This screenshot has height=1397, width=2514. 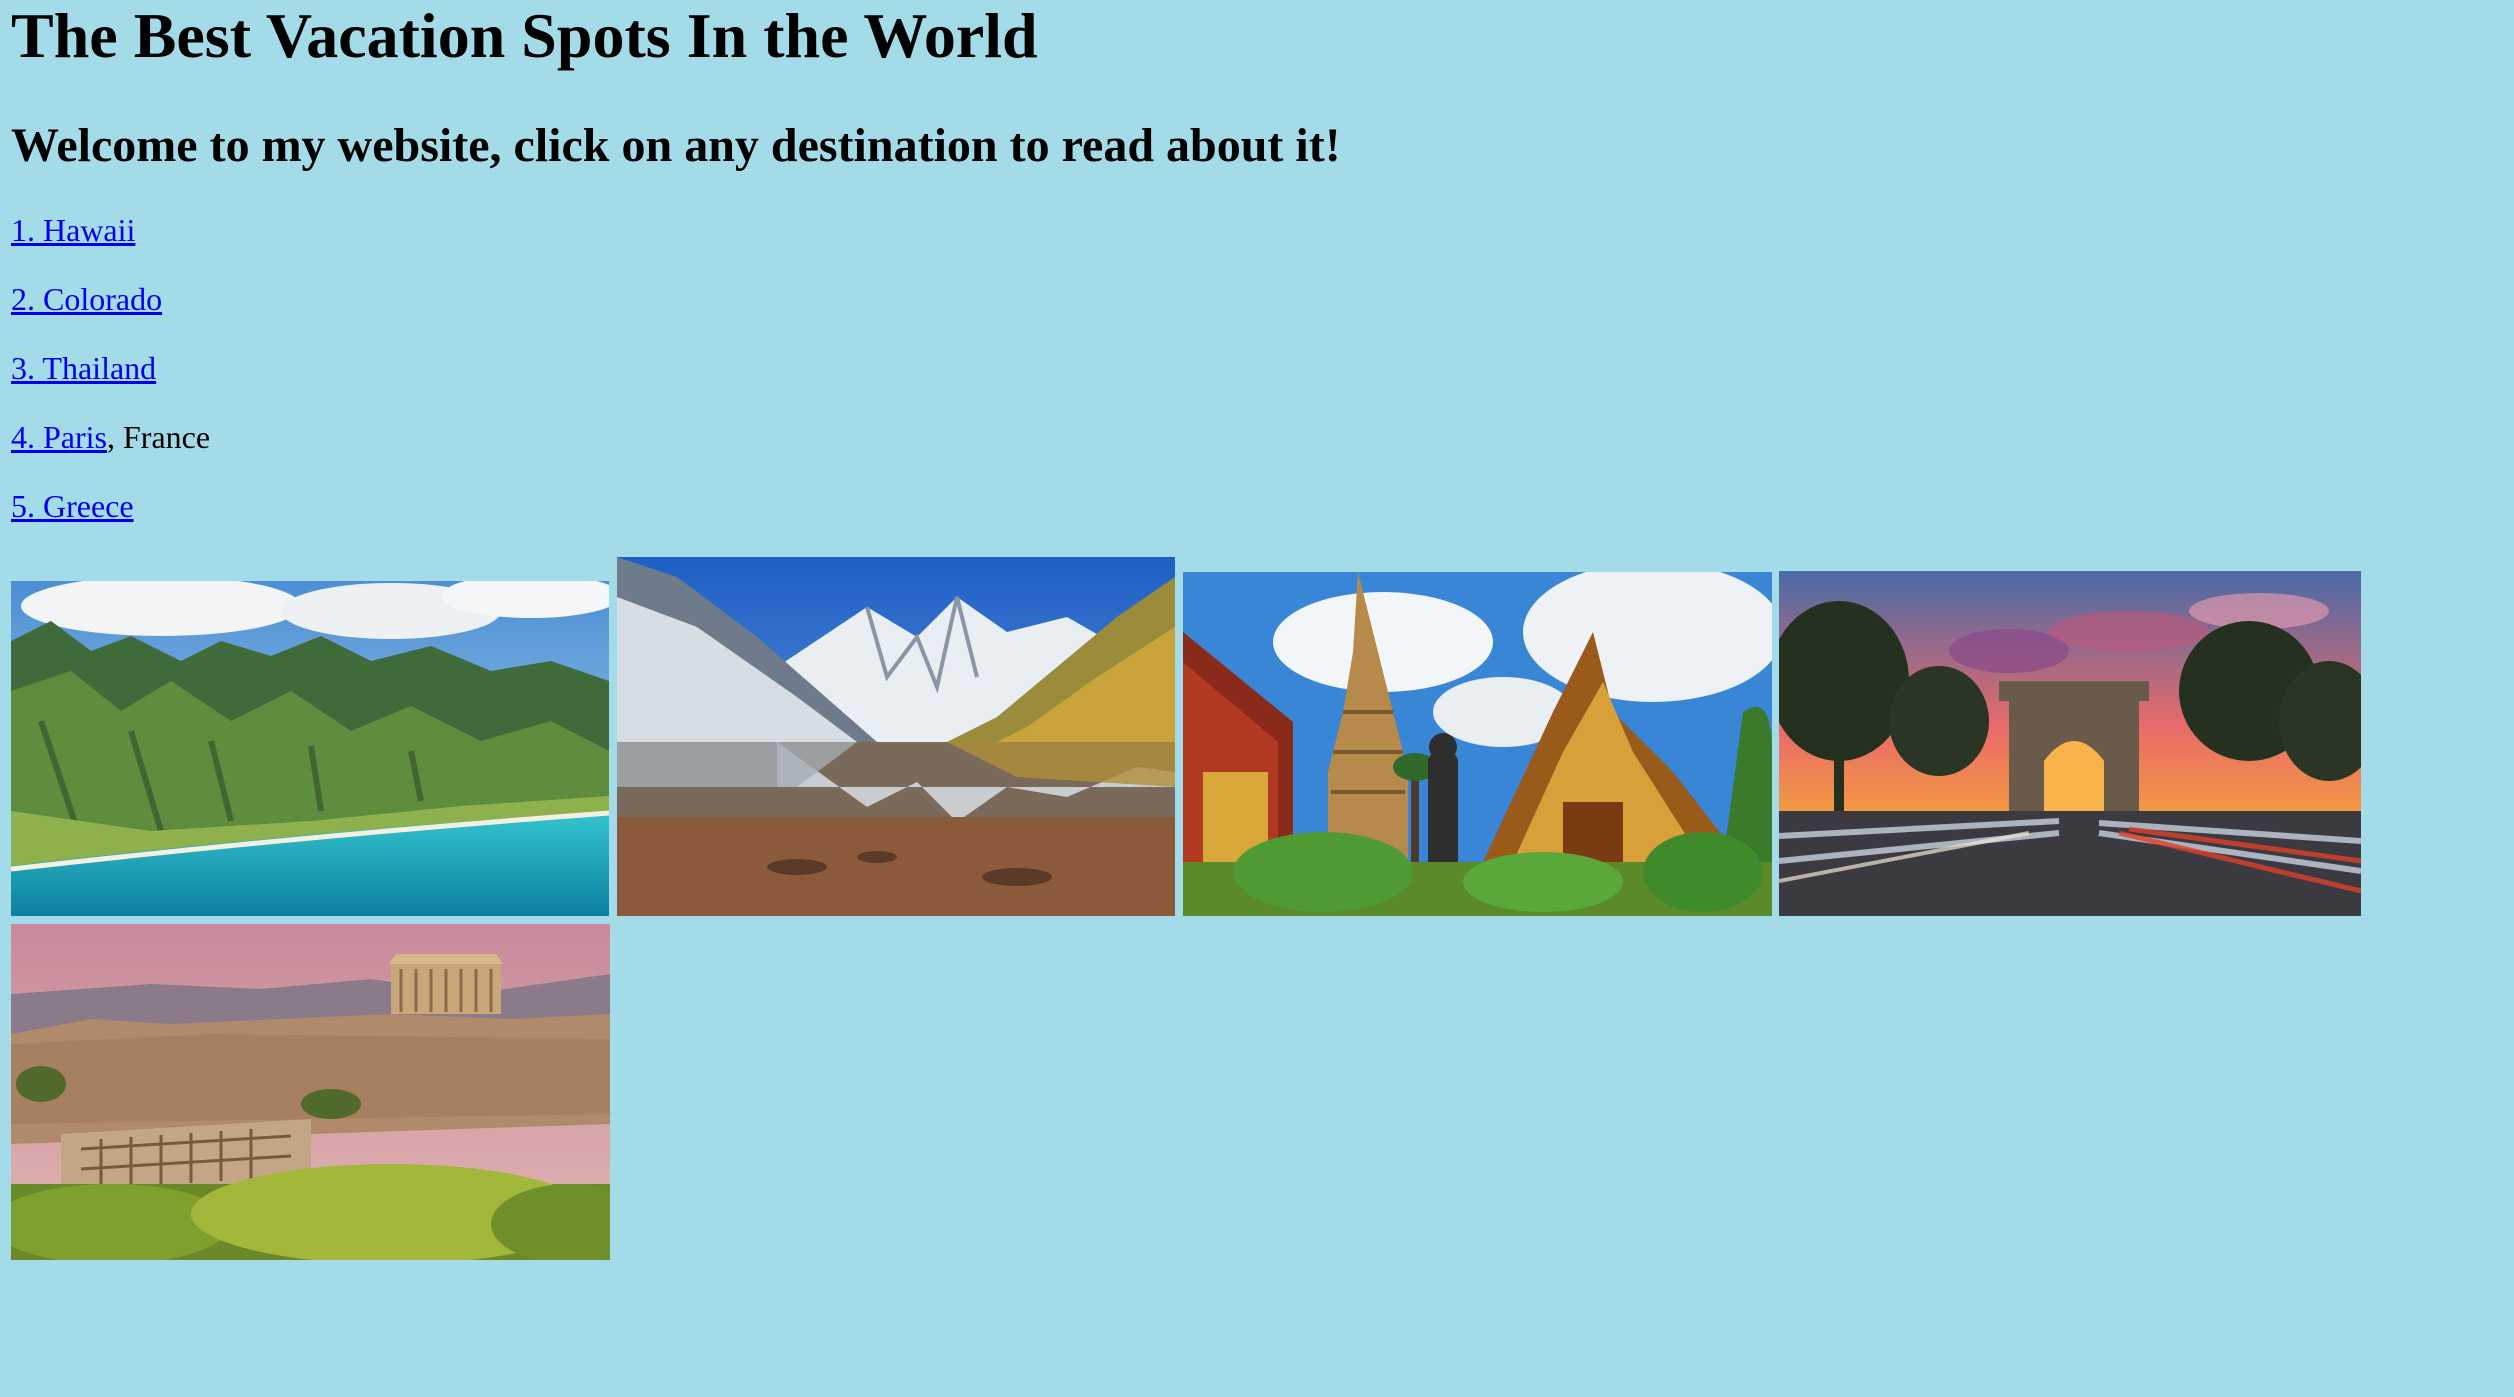 I want to click on destination-item-paris: 4. Paris, France, so click(x=110, y=437).